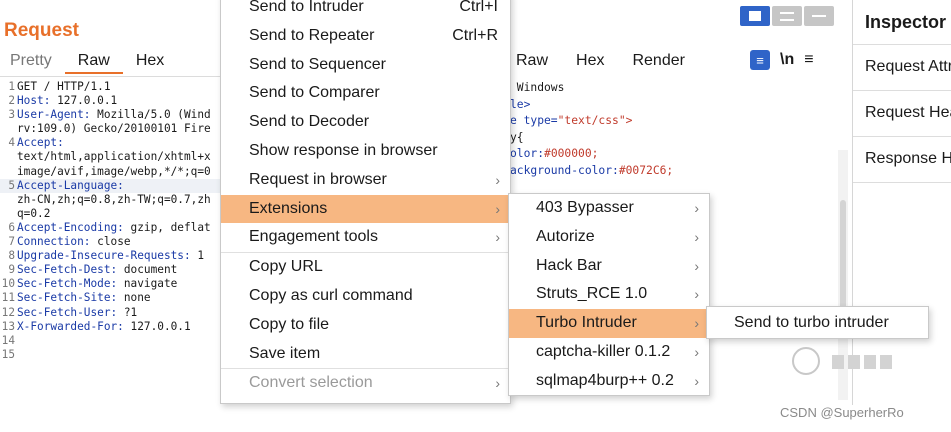 The height and width of the screenshot is (432, 951). I want to click on menu-item-label: 403 Bypasser, so click(585, 207).